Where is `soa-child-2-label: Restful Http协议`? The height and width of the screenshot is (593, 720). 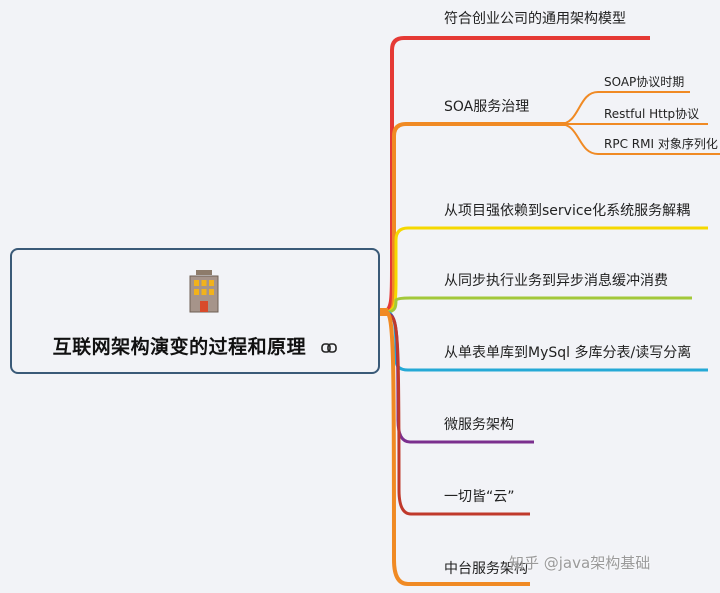 soa-child-2-label: Restful Http协议 is located at coordinates (651, 113).